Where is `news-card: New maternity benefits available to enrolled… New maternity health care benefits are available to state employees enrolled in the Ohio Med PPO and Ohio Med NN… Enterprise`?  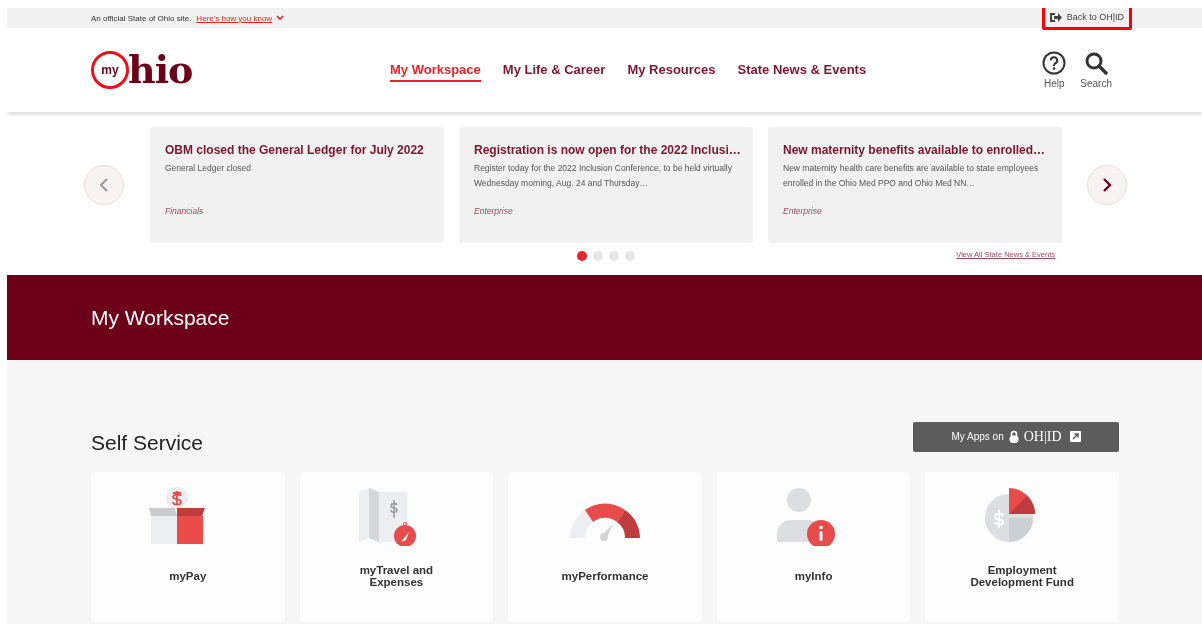
news-card: New maternity benefits available to enrolled… New maternity health care benefits are available to state employees enrolled in the Ohio Med PPO and Ohio Med NN… Enterprise is located at coordinates (915, 185).